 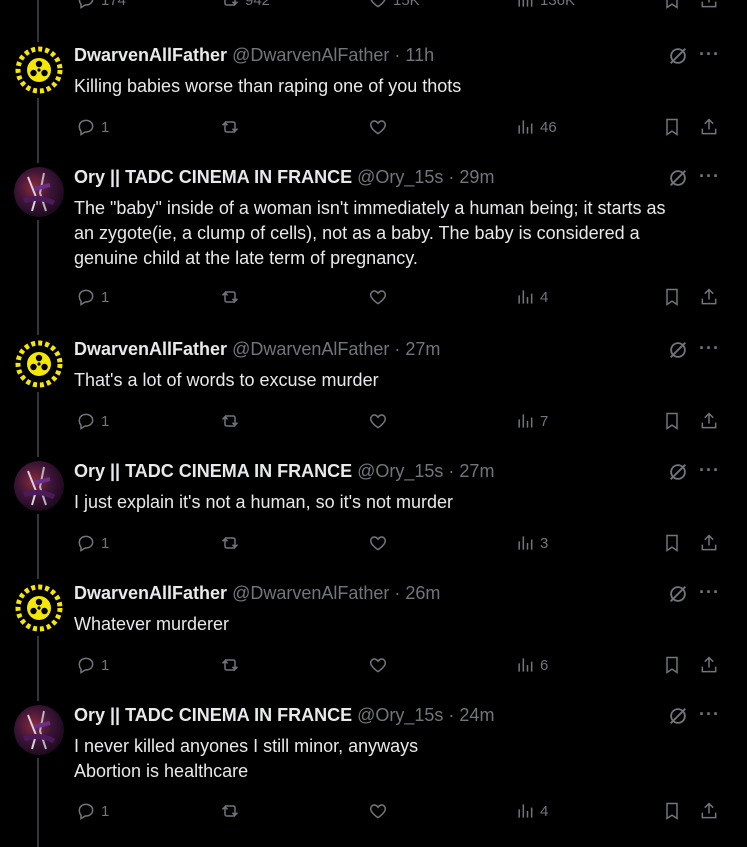 I want to click on timestamp: · 26m, so click(x=417, y=593).